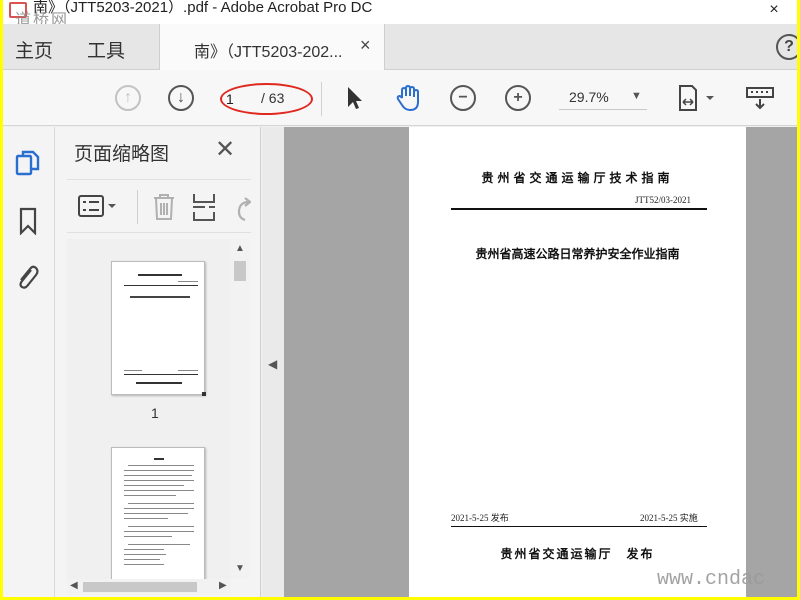 The image size is (800, 600). What do you see at coordinates (354, 98) in the screenshot?
I see `select-tool-button` at bounding box center [354, 98].